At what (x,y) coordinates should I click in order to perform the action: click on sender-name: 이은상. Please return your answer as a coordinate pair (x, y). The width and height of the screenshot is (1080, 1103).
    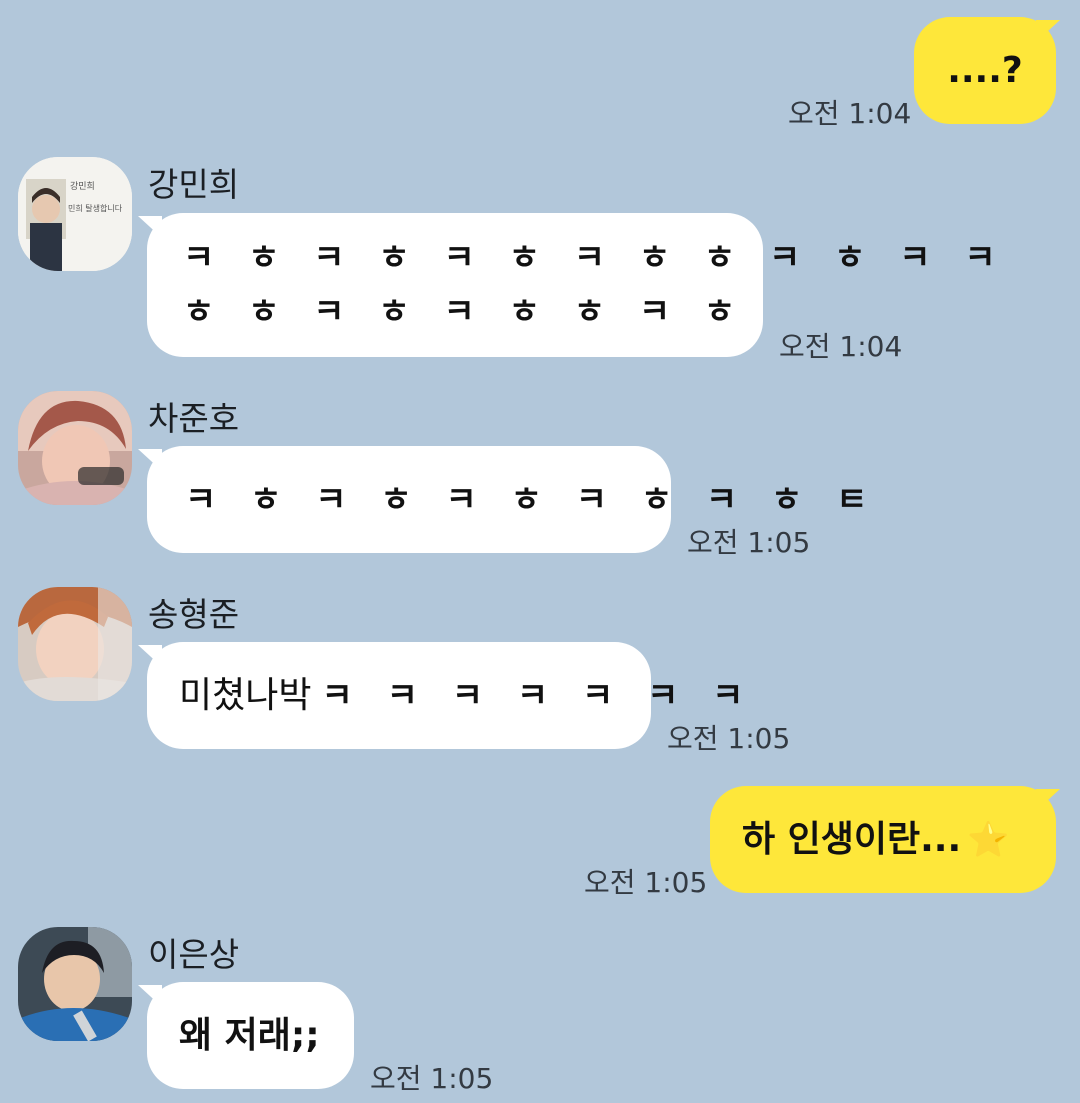
    Looking at the image, I should click on (194, 954).